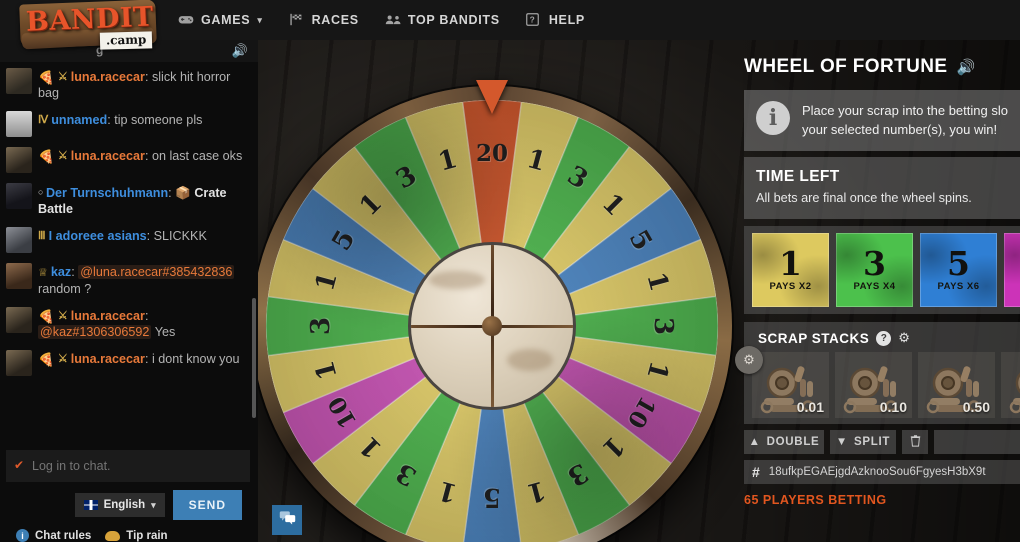  What do you see at coordinates (893, 407) in the screenshot?
I see `scrap-stack-value: 0.10` at bounding box center [893, 407].